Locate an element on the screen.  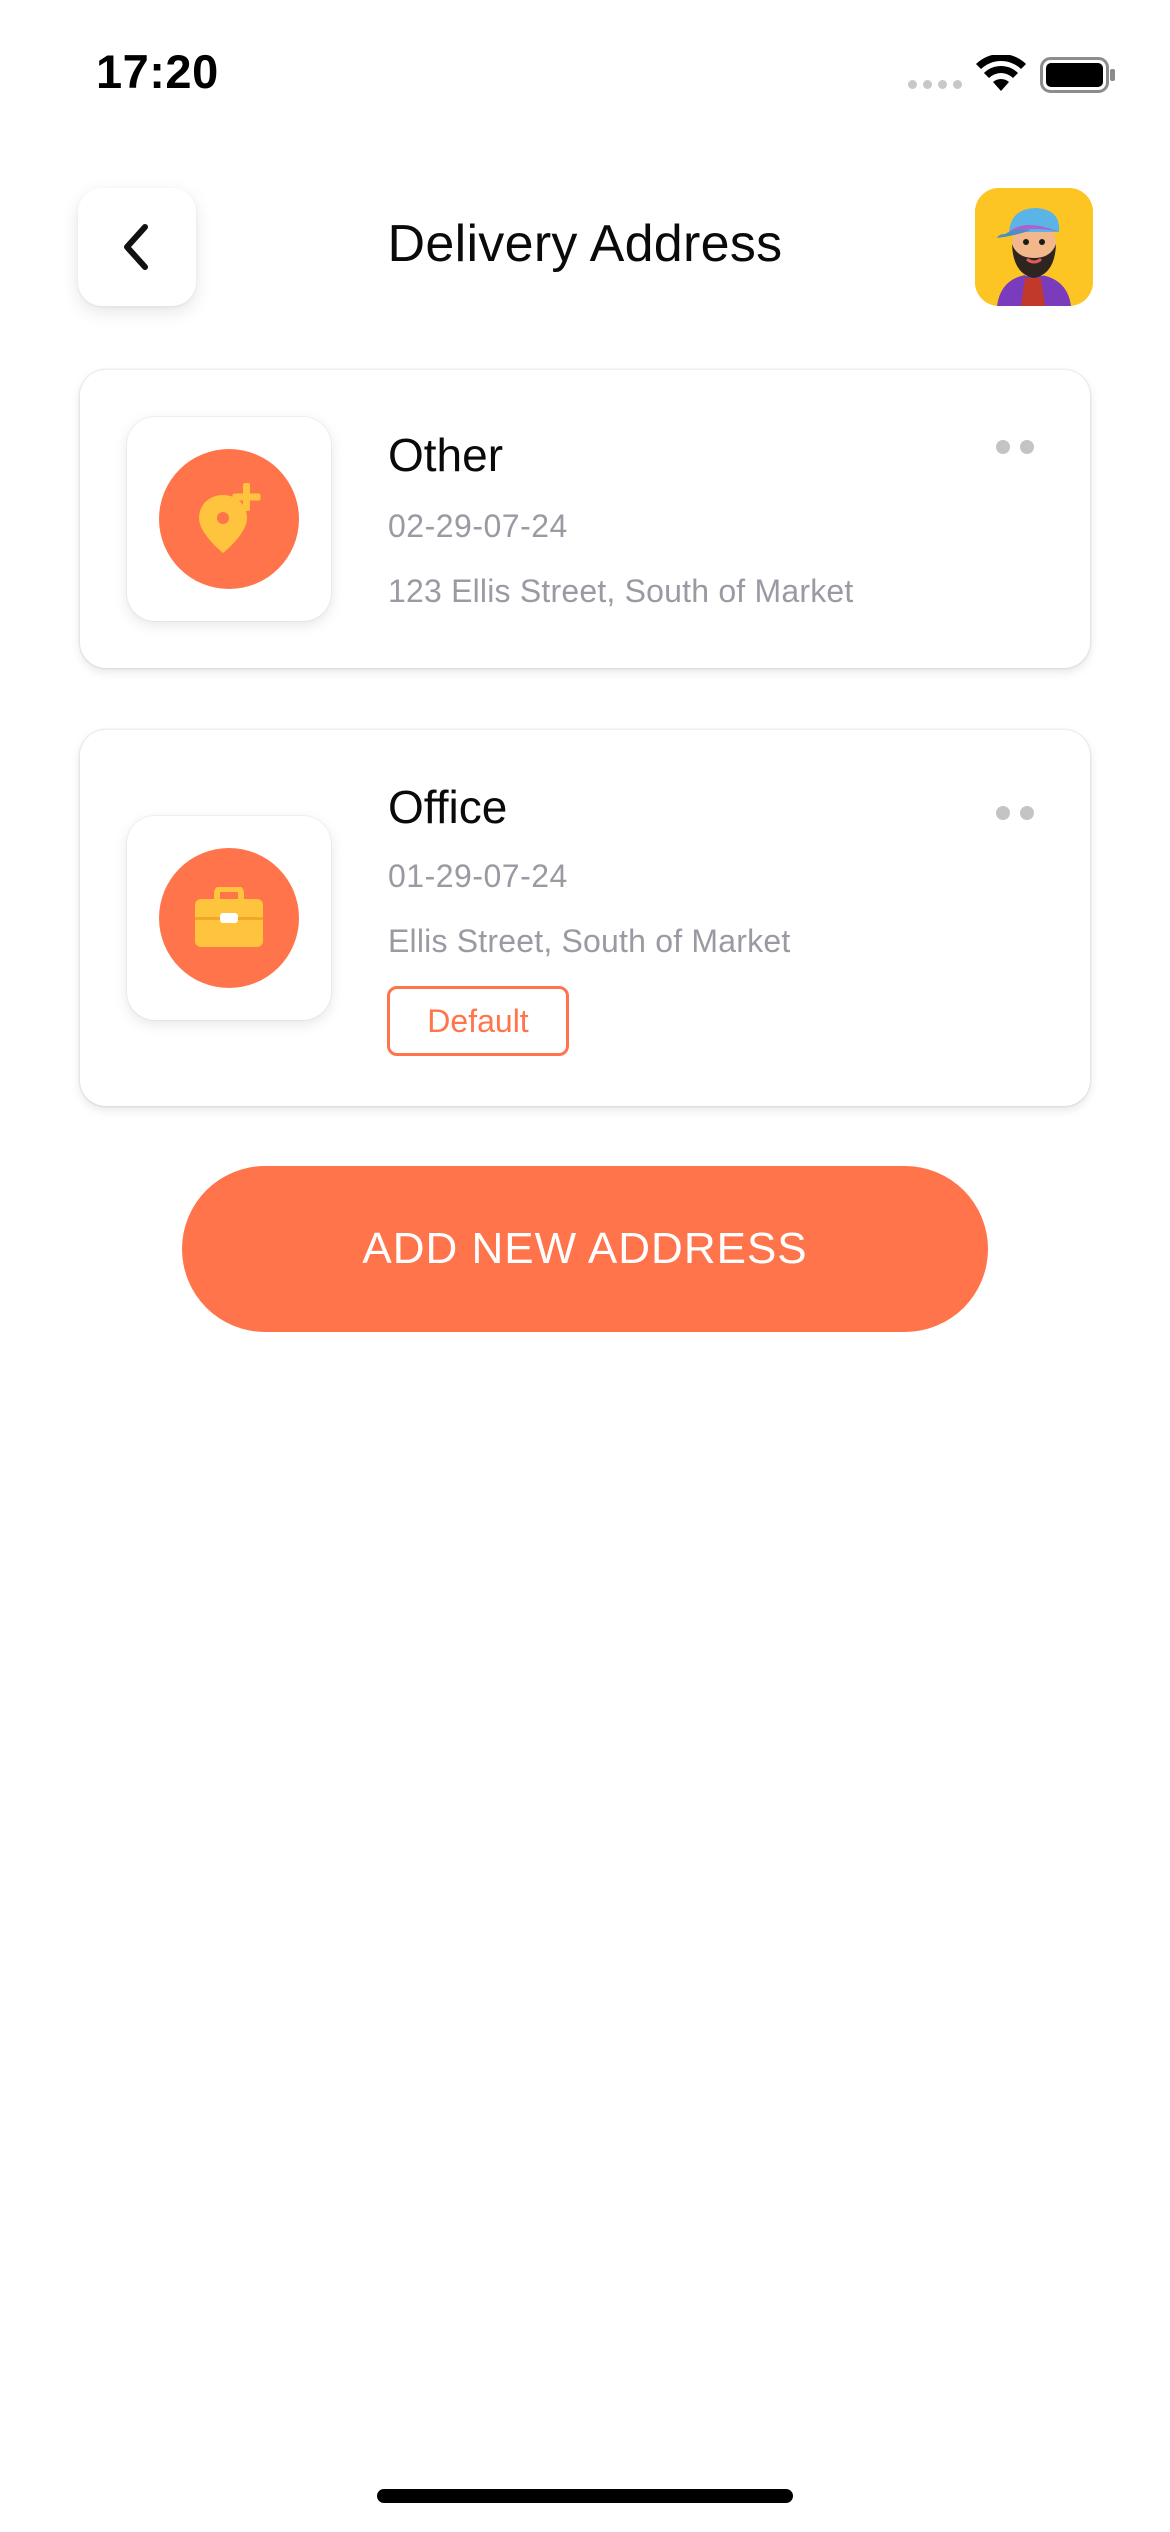
address-street: 123 Ellis Street, South of Market is located at coordinates (621, 591).